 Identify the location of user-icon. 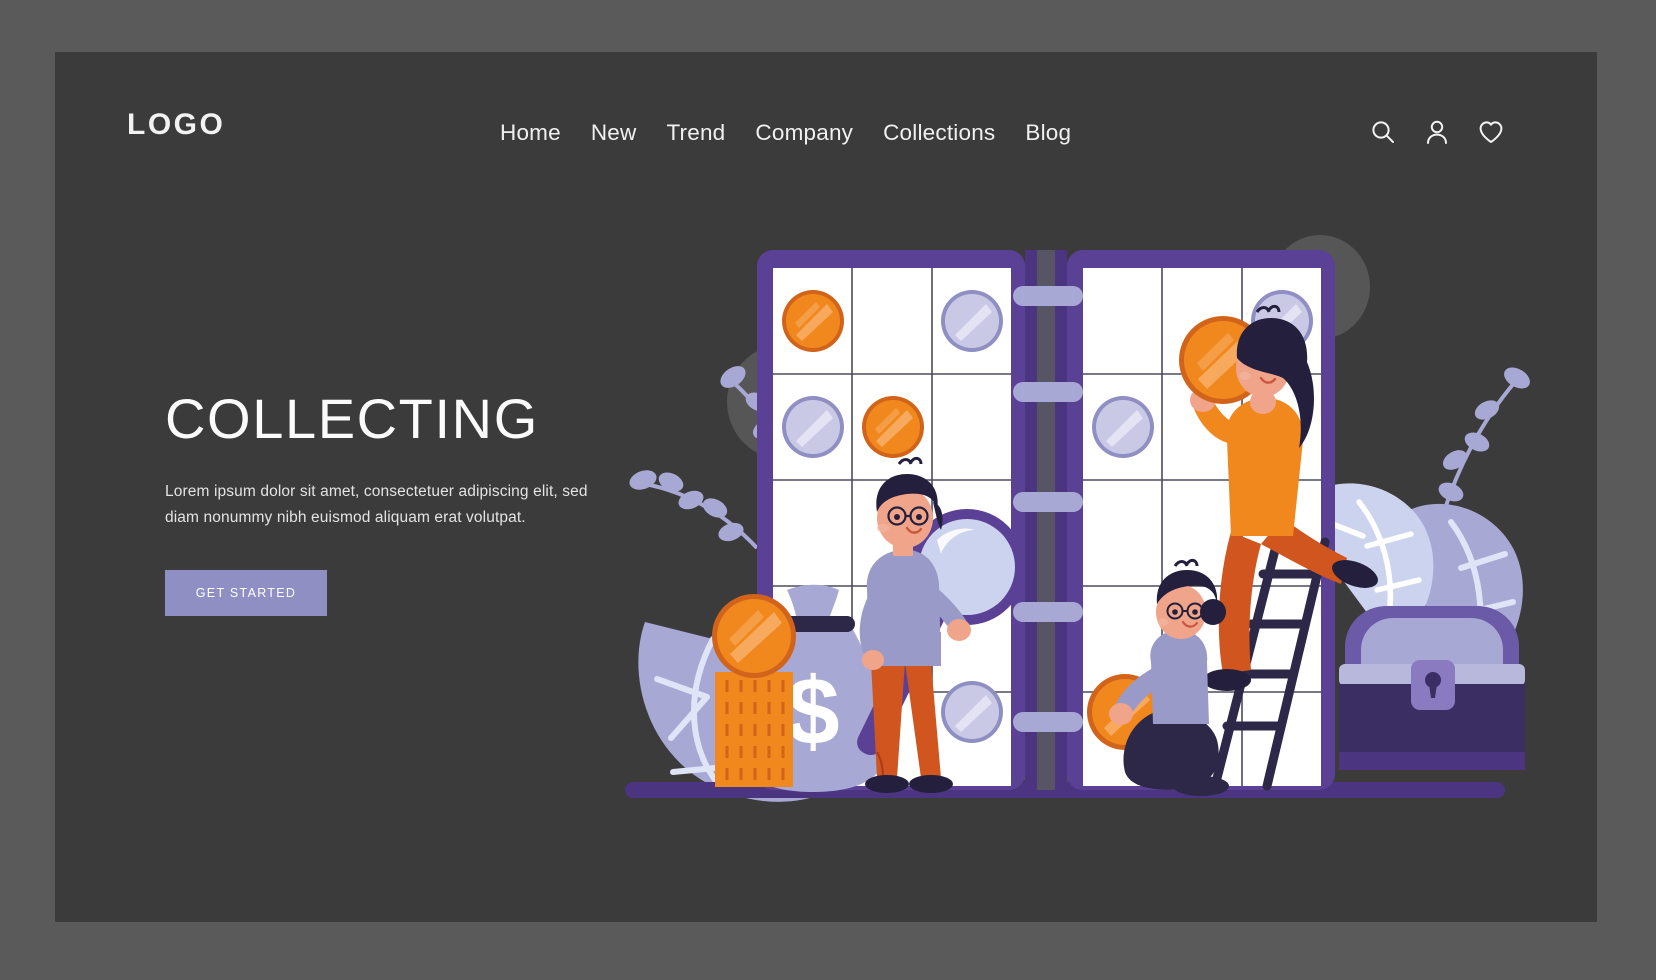
(1437, 134).